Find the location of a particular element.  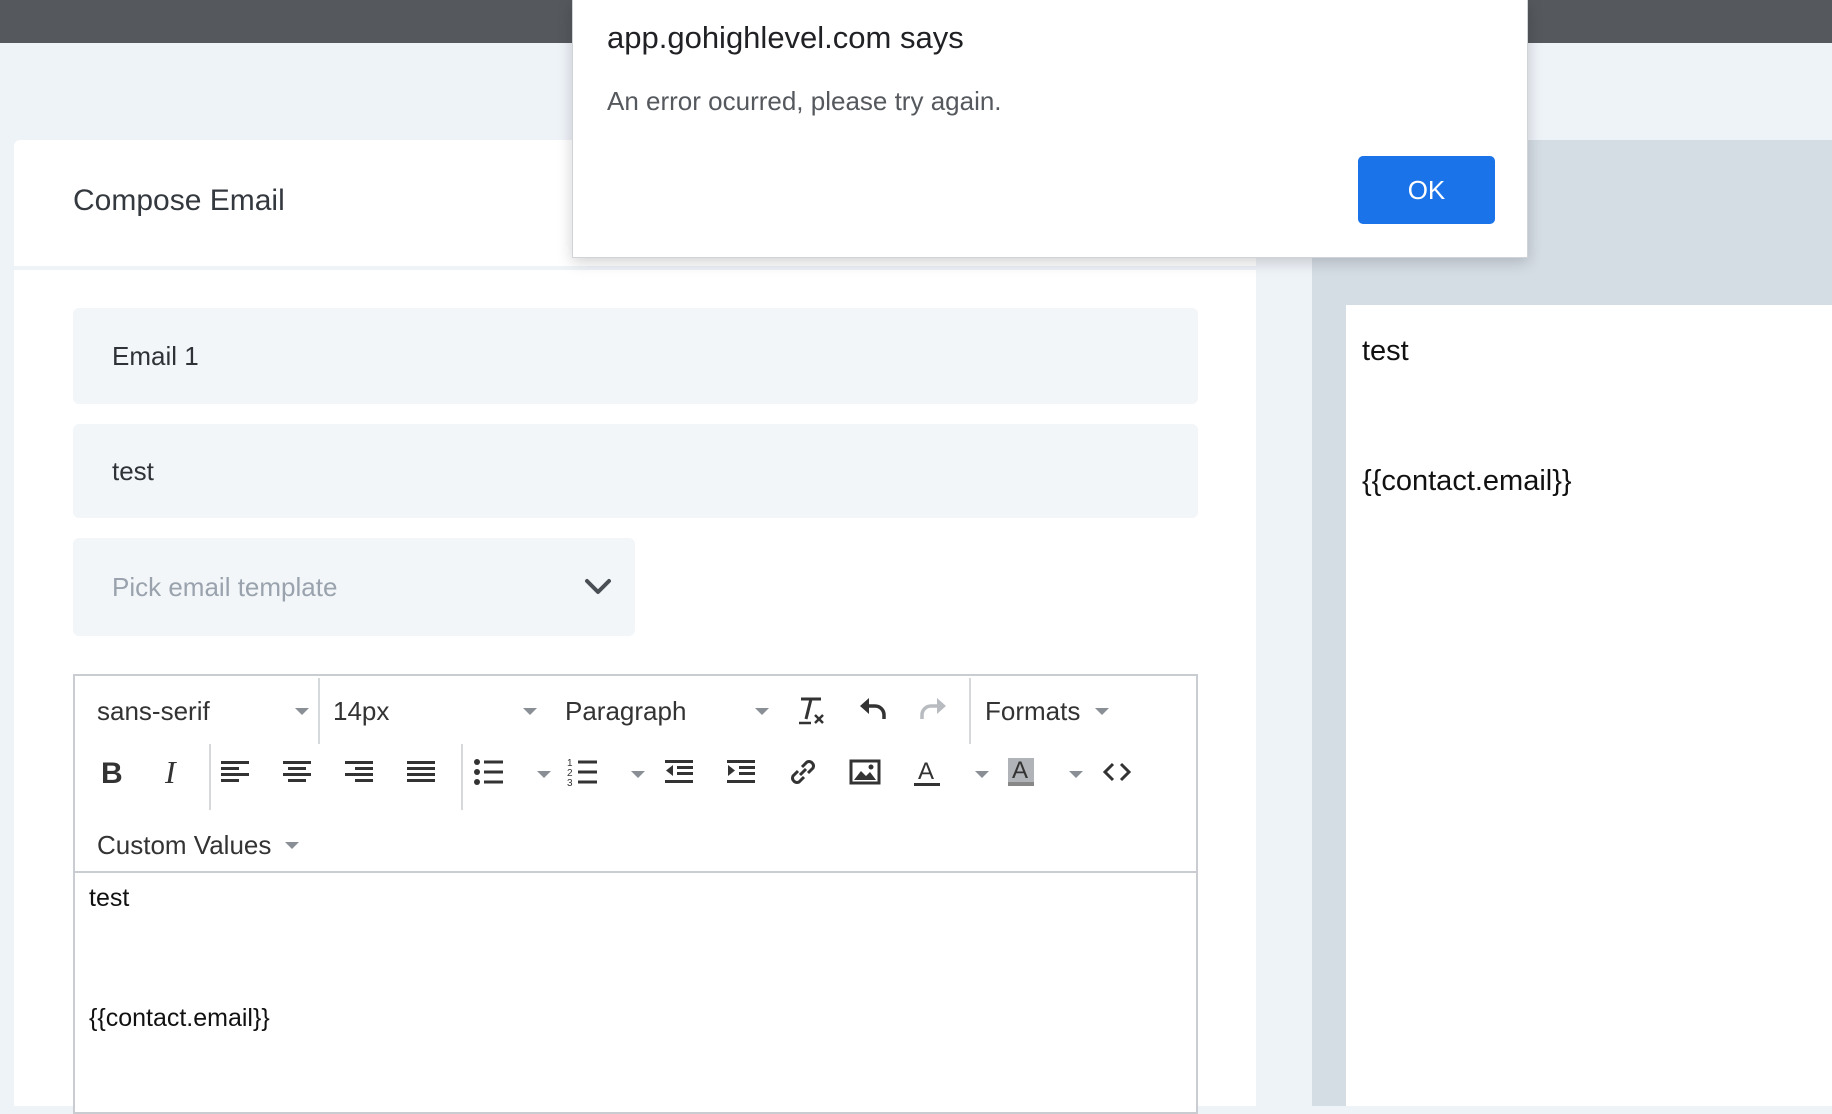

source-code-button is located at coordinates (1117, 772).